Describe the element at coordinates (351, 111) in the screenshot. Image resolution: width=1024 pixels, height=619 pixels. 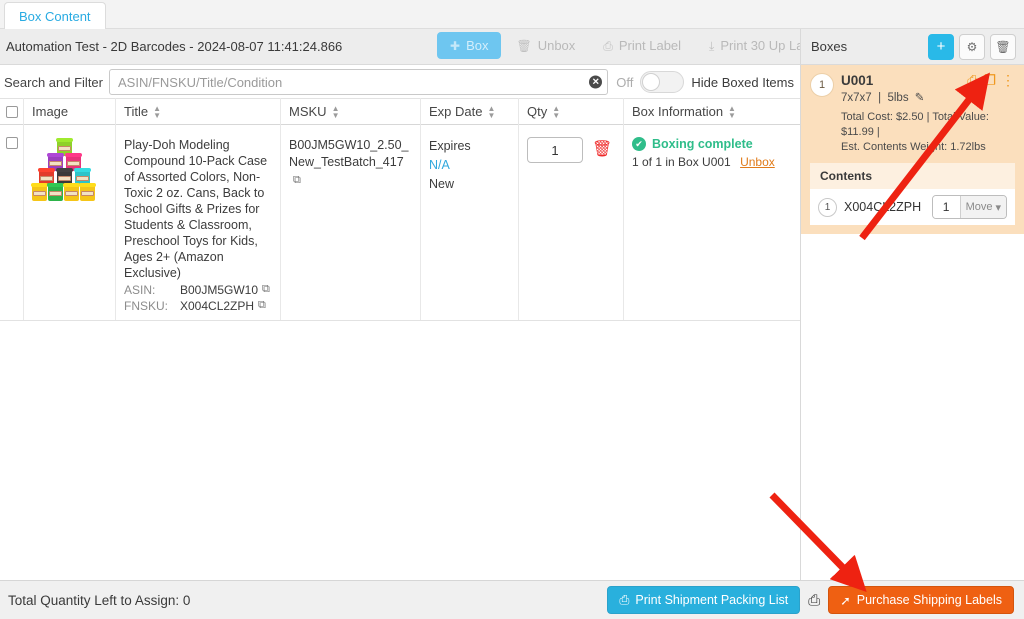
I see `column-header-msku: MSKU ▲ ▼` at that location.